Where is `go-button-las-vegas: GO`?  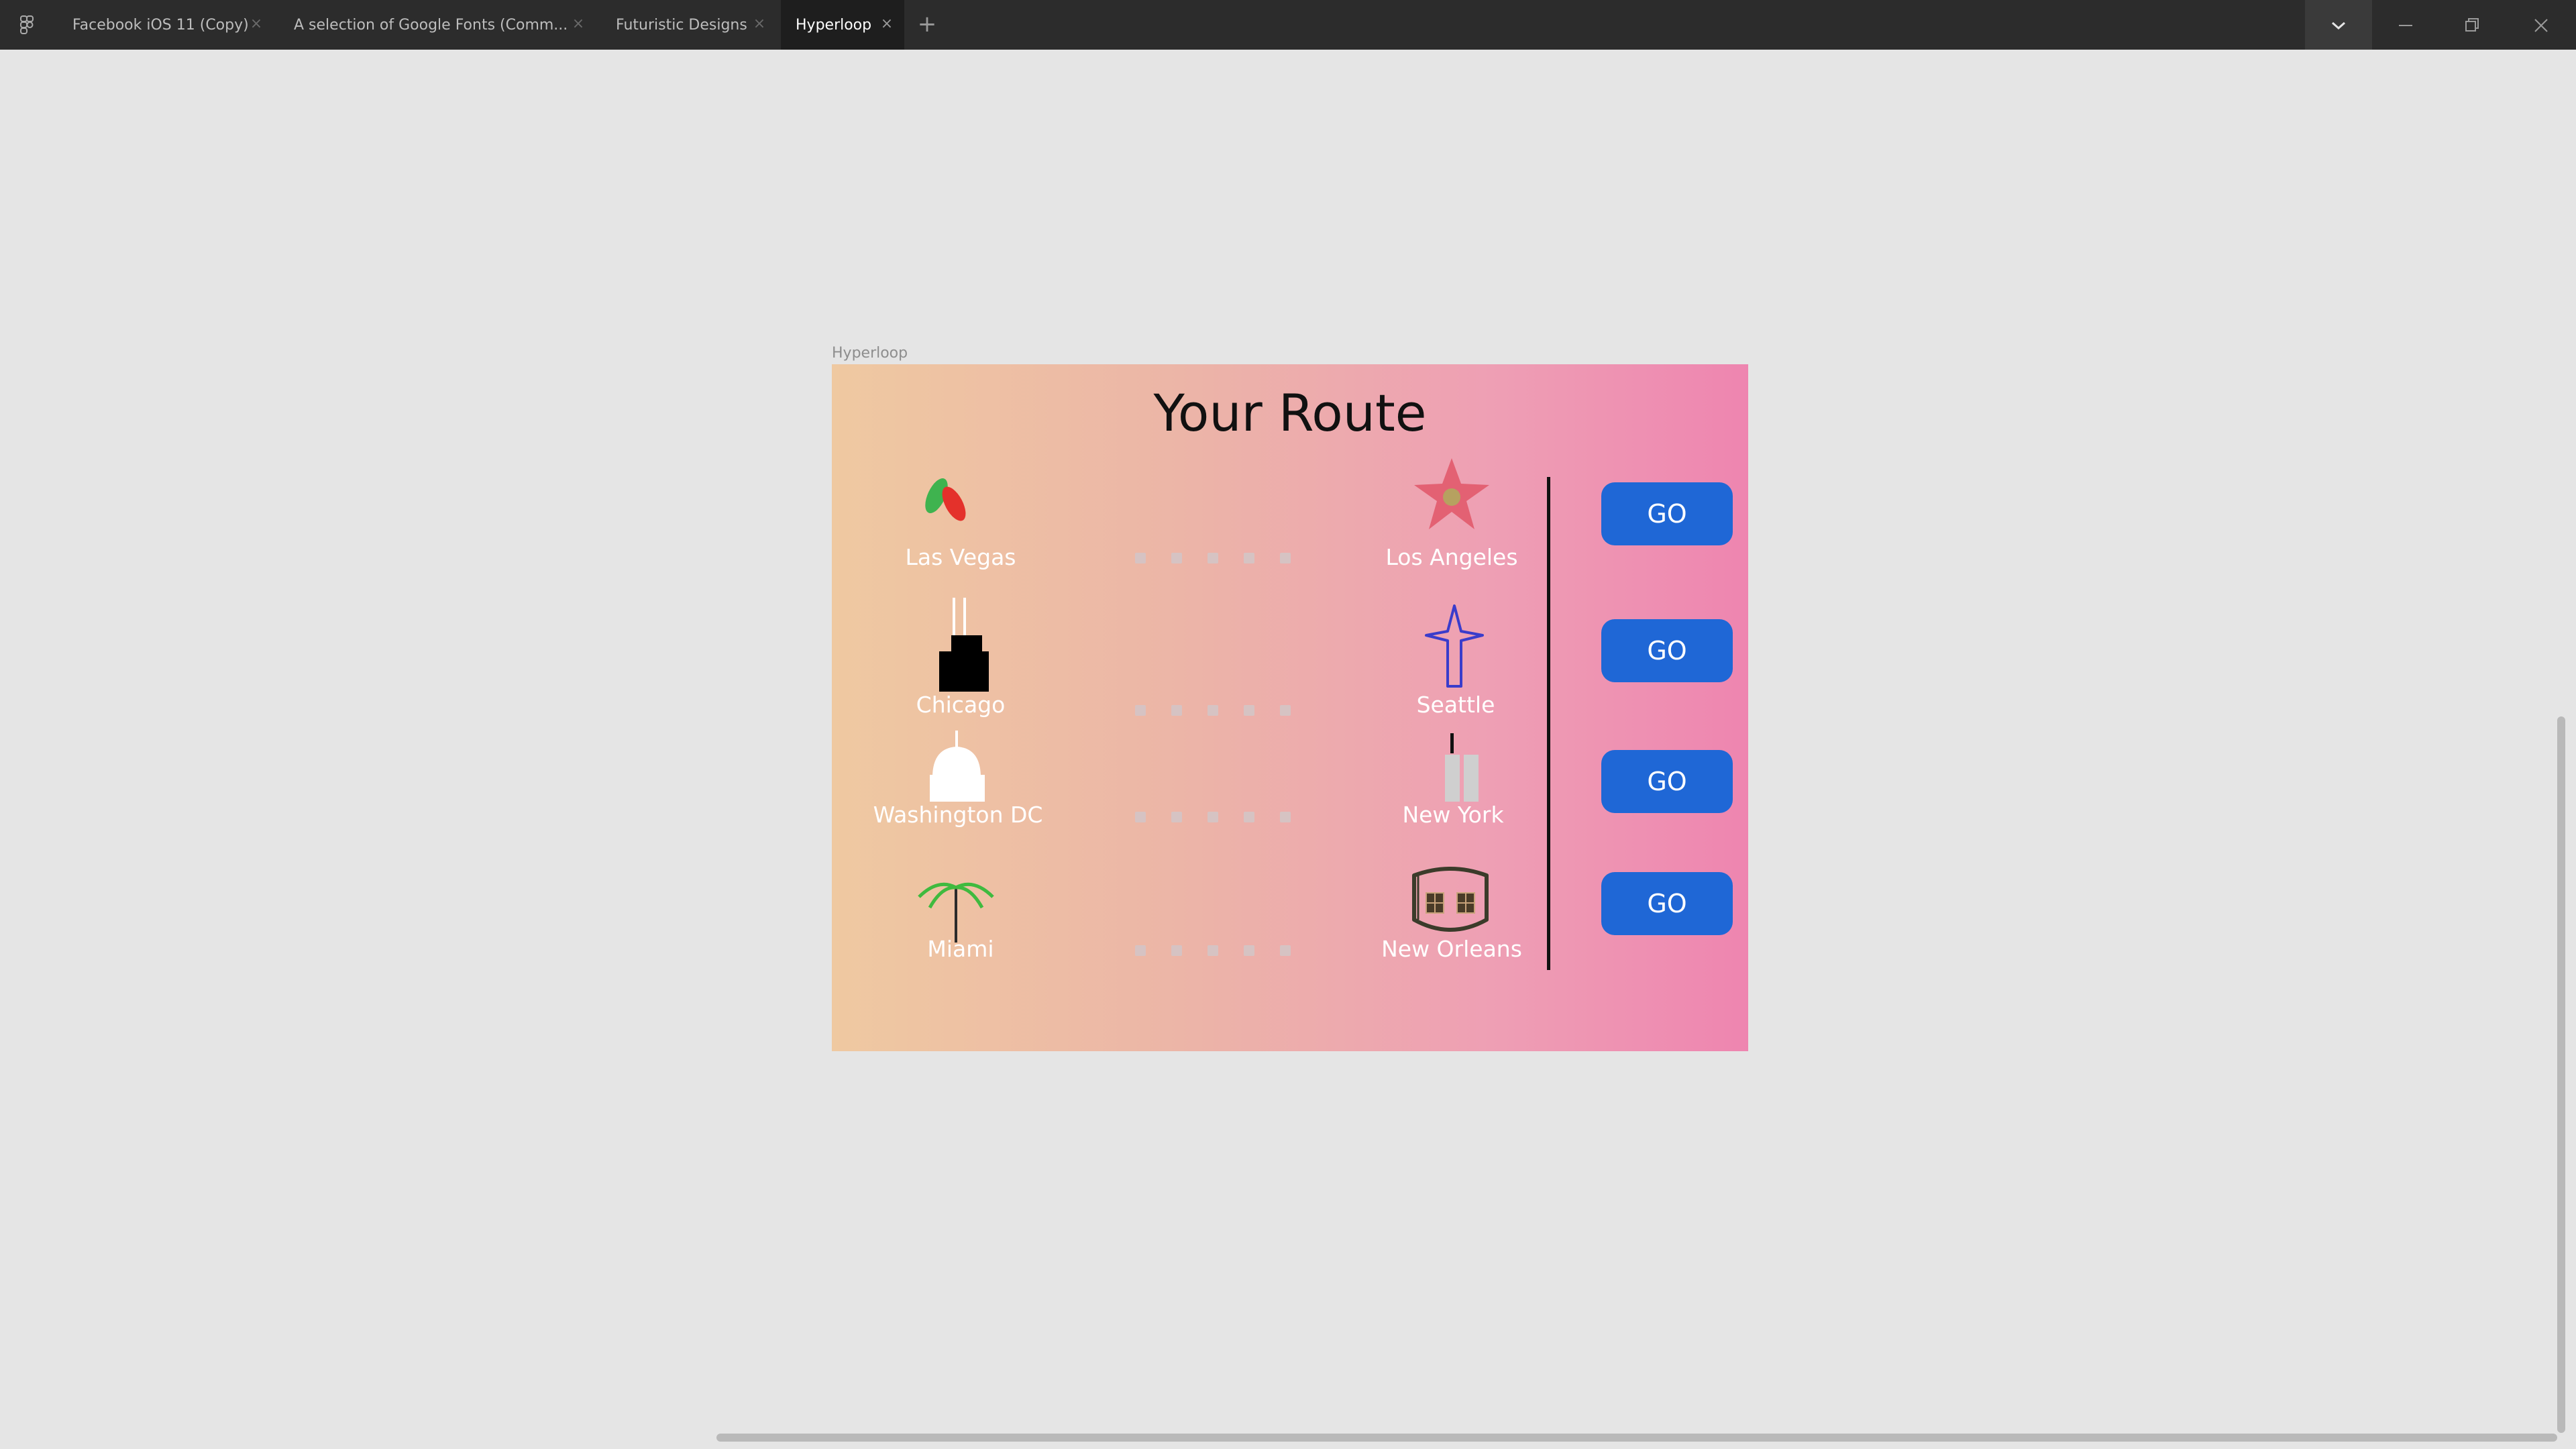 go-button-las-vegas: GO is located at coordinates (1667, 513).